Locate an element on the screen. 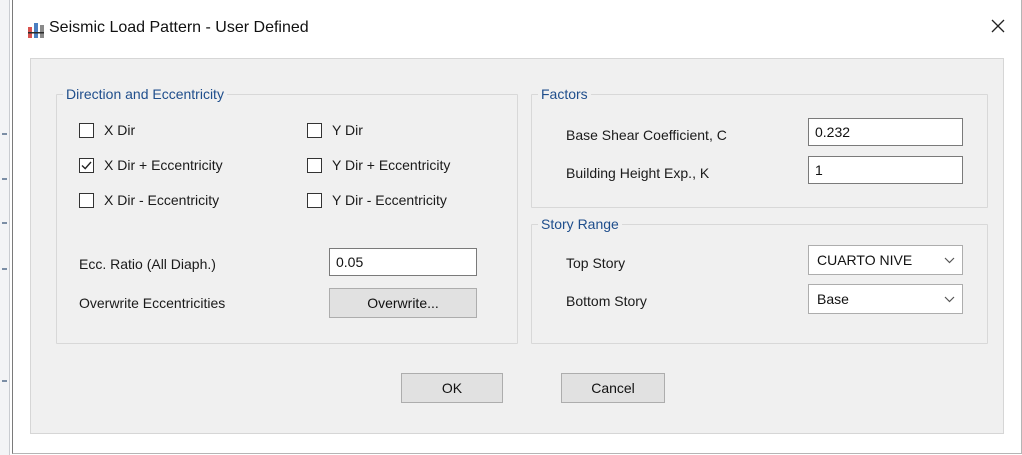 Image resolution: width=1022 pixels, height=455 pixels. overwrite-eccentricities-label: Overwrite Eccentricities is located at coordinates (152, 303).